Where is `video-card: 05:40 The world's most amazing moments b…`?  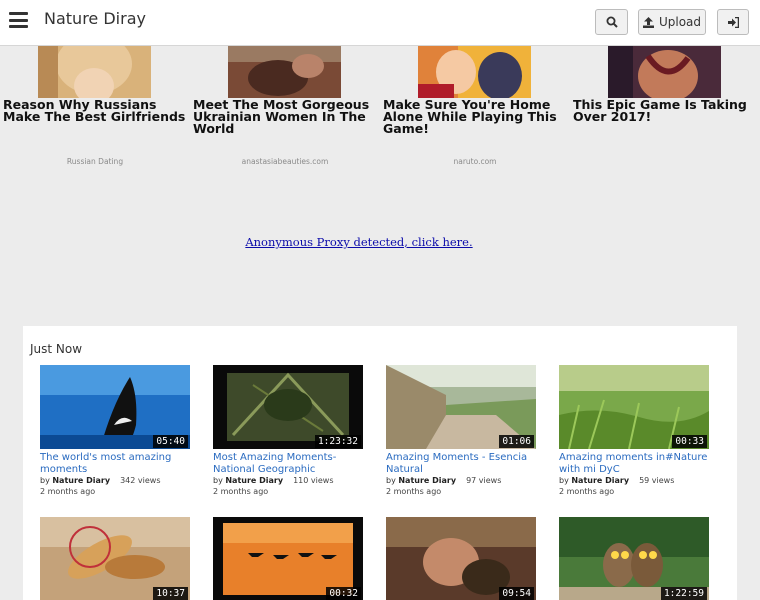
video-card: 05:40 The world's most amazing moments b… is located at coordinates (115, 431).